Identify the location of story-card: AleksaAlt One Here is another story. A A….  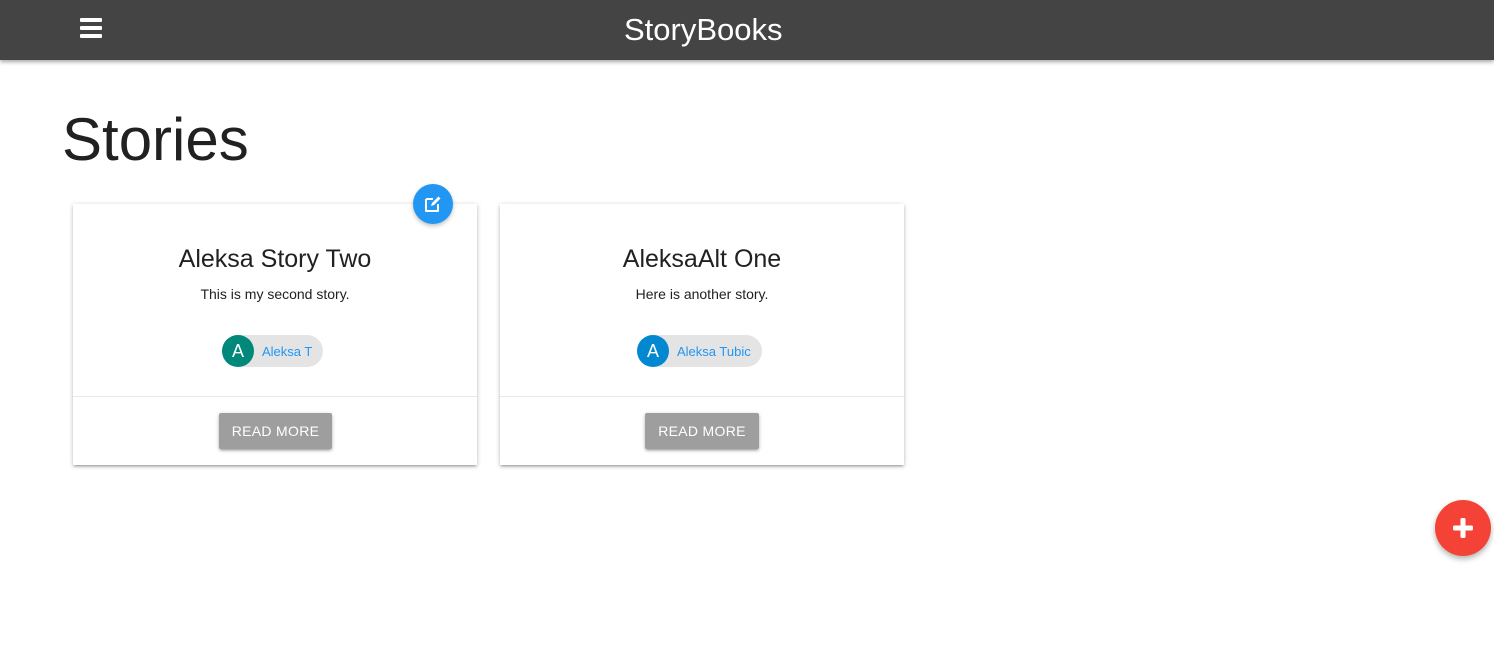
(702, 334).